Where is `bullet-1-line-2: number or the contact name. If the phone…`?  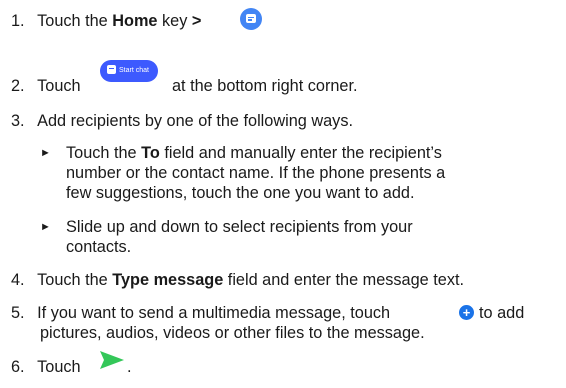
bullet-1-line-2: number or the contact name. If the phone… is located at coordinates (256, 173).